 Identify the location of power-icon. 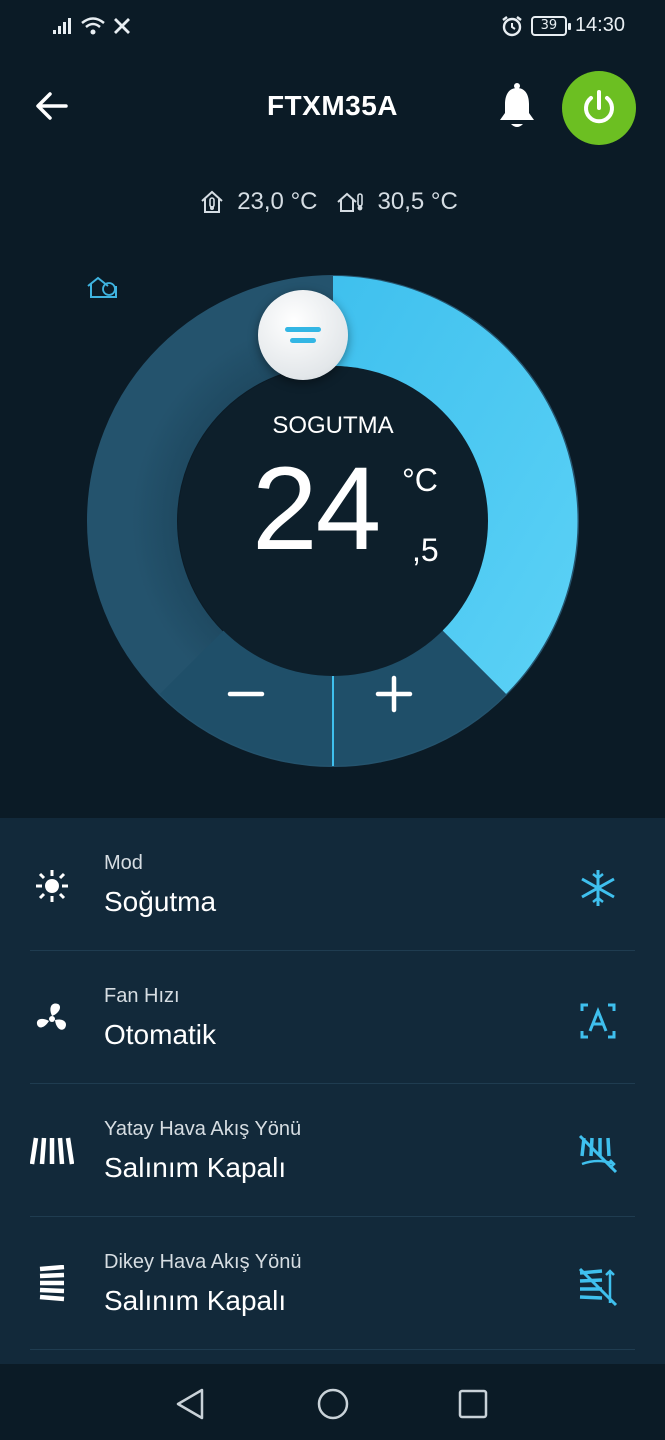
(599, 107).